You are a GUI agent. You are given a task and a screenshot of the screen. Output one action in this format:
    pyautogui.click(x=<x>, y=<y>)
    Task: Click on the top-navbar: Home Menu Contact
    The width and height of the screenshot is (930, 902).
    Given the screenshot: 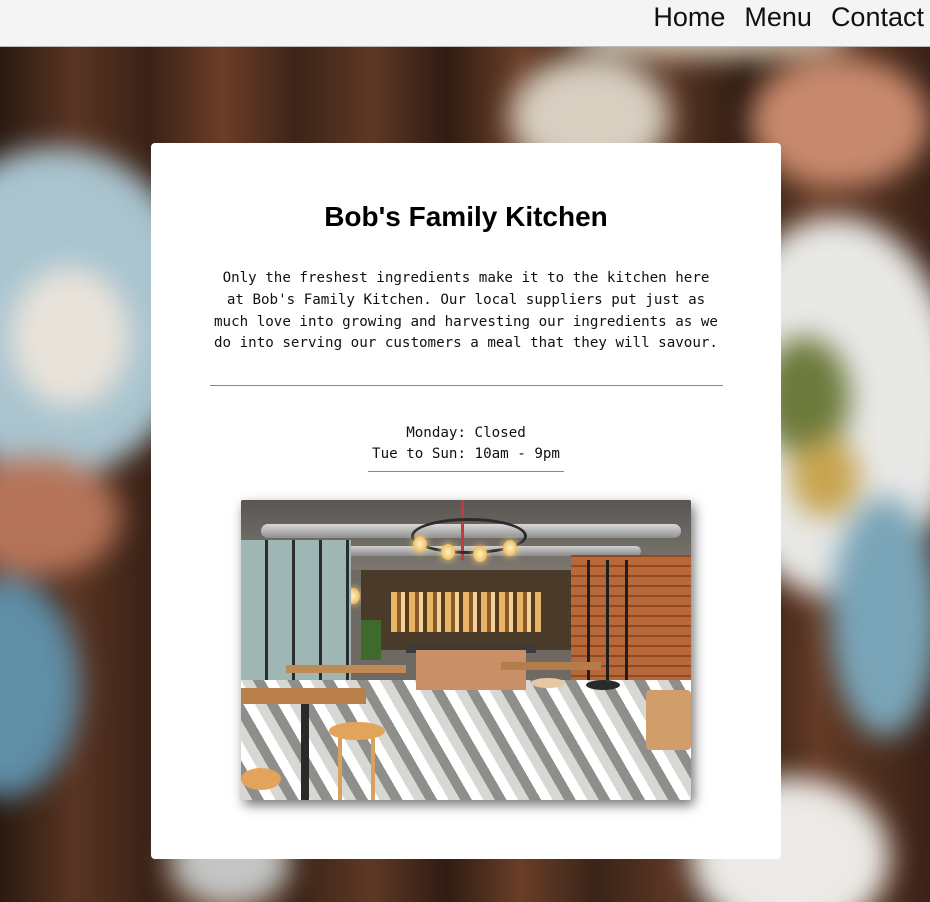 What is the action you would take?
    pyautogui.click(x=465, y=23)
    